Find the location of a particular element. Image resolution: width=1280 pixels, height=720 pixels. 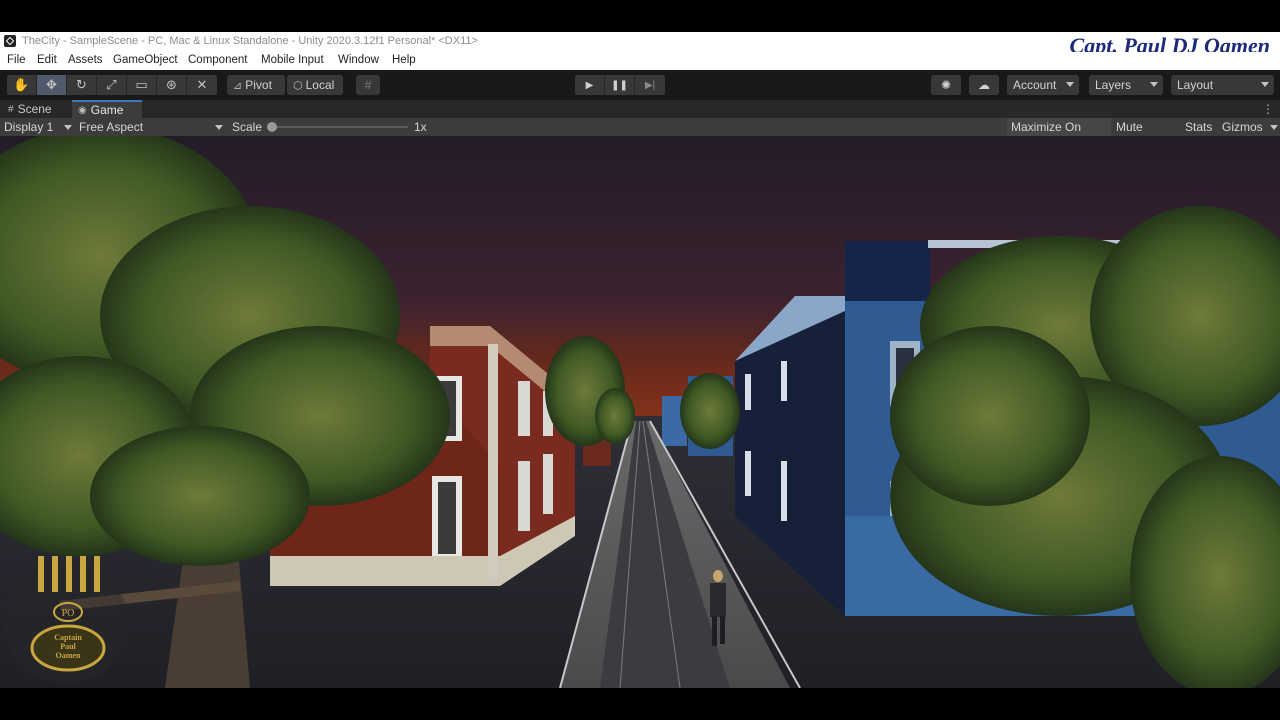

account-dropdown: Account is located at coordinates (1043, 85).